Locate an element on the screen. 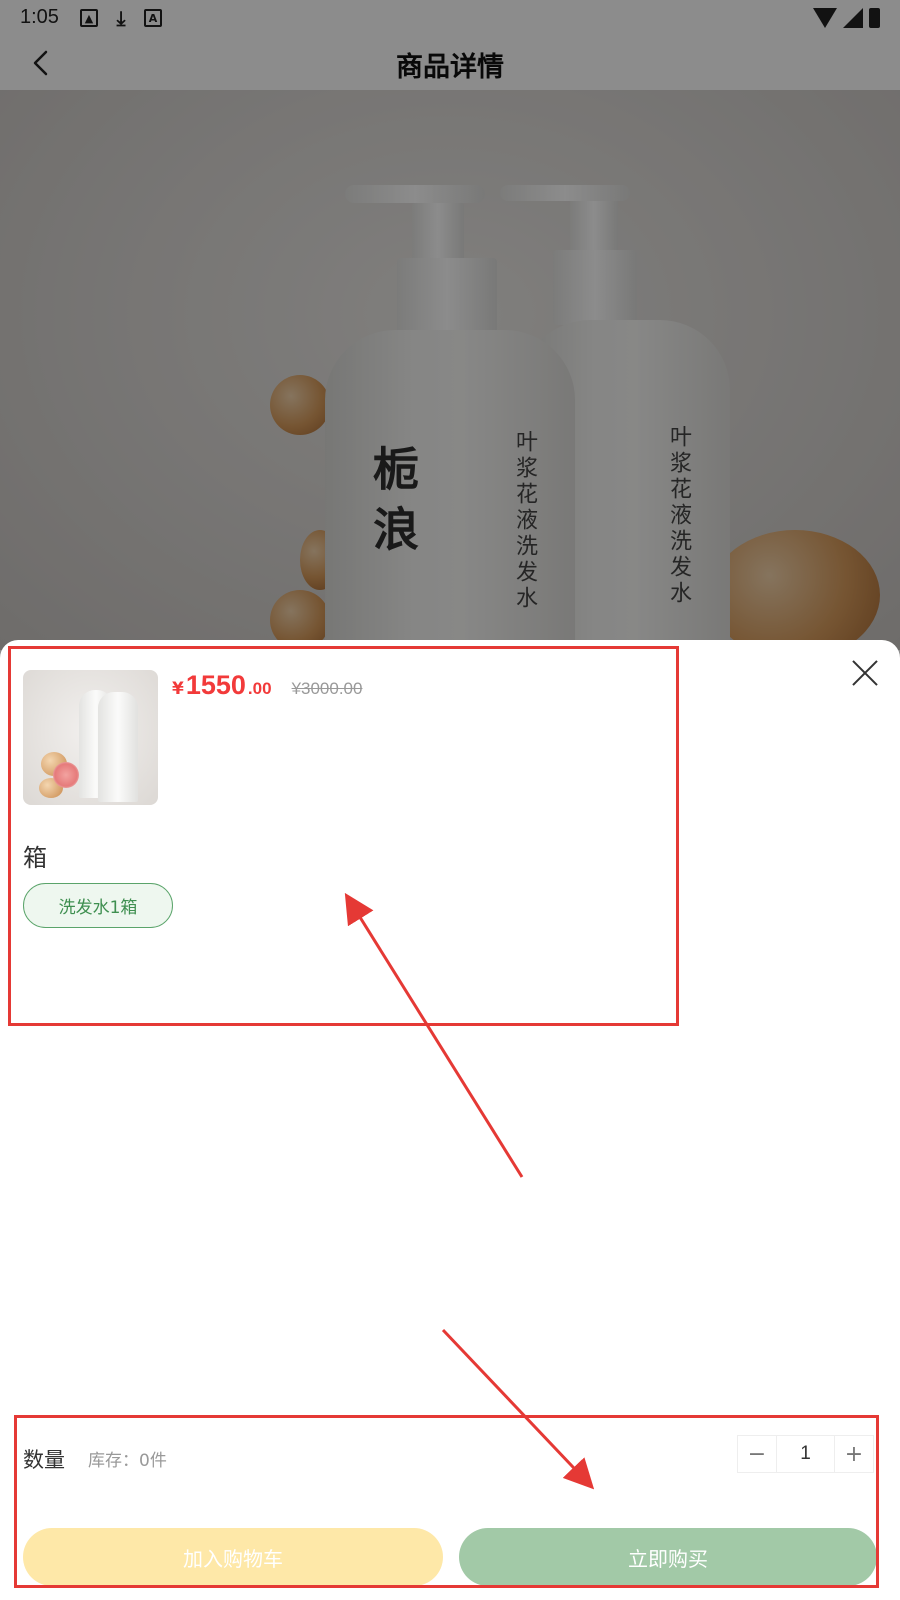 The image size is (900, 1600). annotation-box-actions is located at coordinates (446, 1501).